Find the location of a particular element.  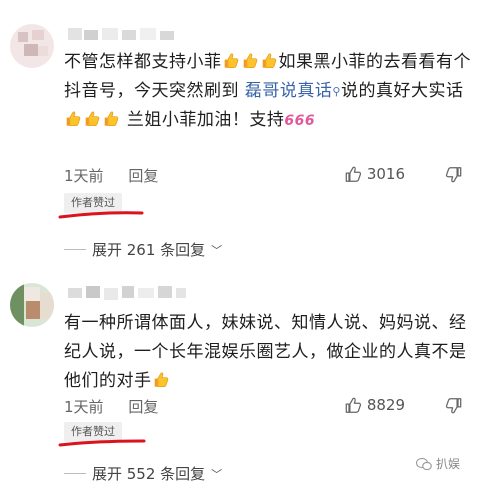

search-icon: ⚲ is located at coordinates (336, 91).